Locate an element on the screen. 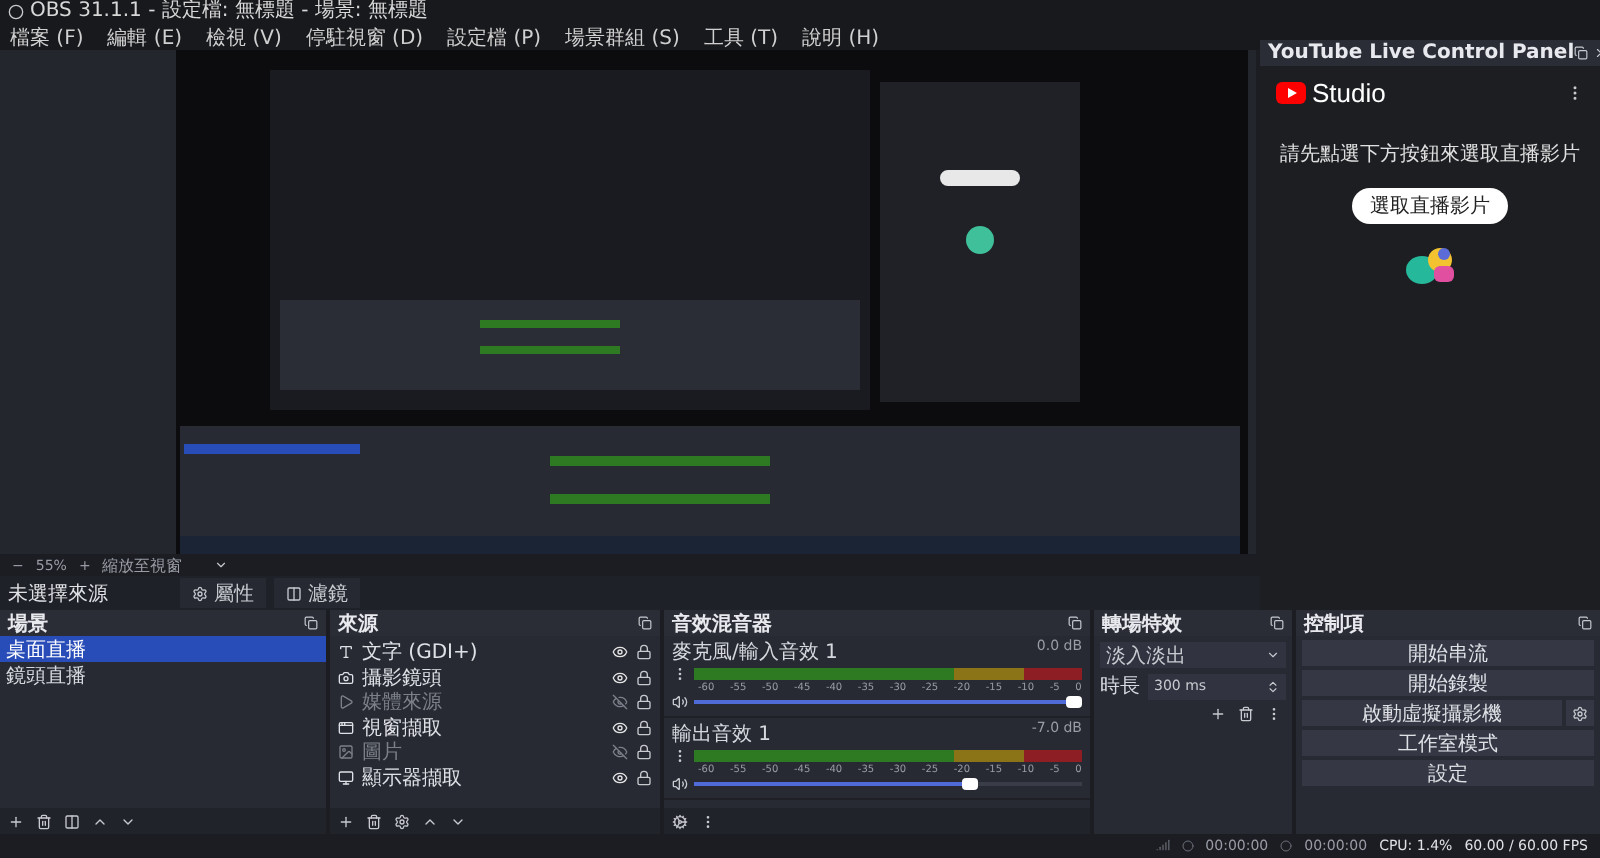 The image size is (1600, 858). source-name: 文字 (GDI+) is located at coordinates (483, 652).